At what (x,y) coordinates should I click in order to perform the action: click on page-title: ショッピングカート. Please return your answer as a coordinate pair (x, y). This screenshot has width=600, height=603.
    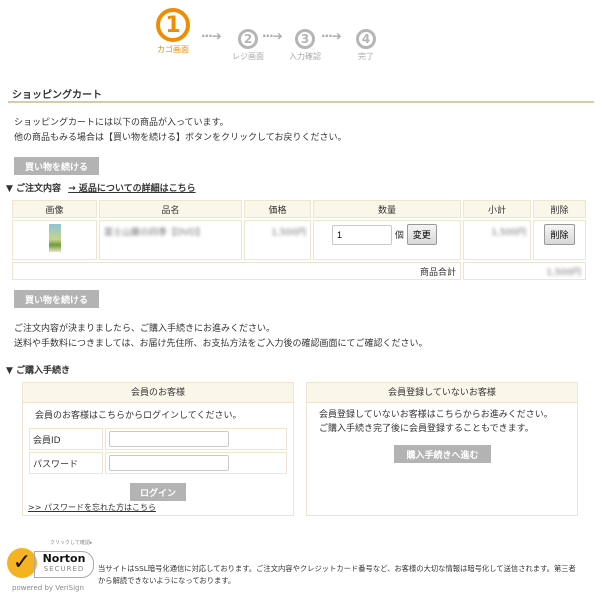
    Looking at the image, I should click on (57, 95).